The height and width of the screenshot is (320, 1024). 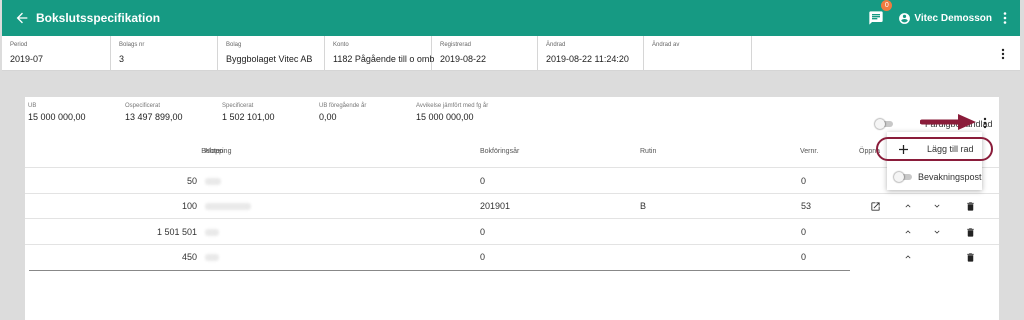 I want to click on summary-label: Ospecificerat, so click(x=143, y=106).